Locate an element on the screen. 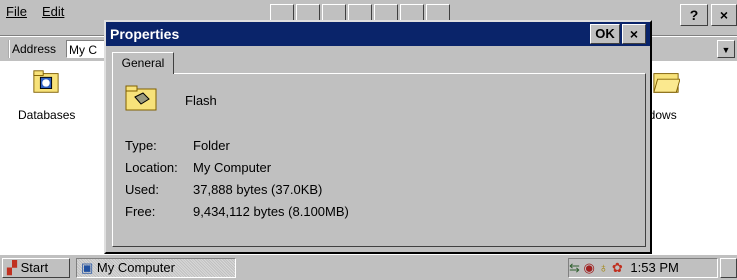 This screenshot has width=737, height=280. ok-button: OK is located at coordinates (605, 34).